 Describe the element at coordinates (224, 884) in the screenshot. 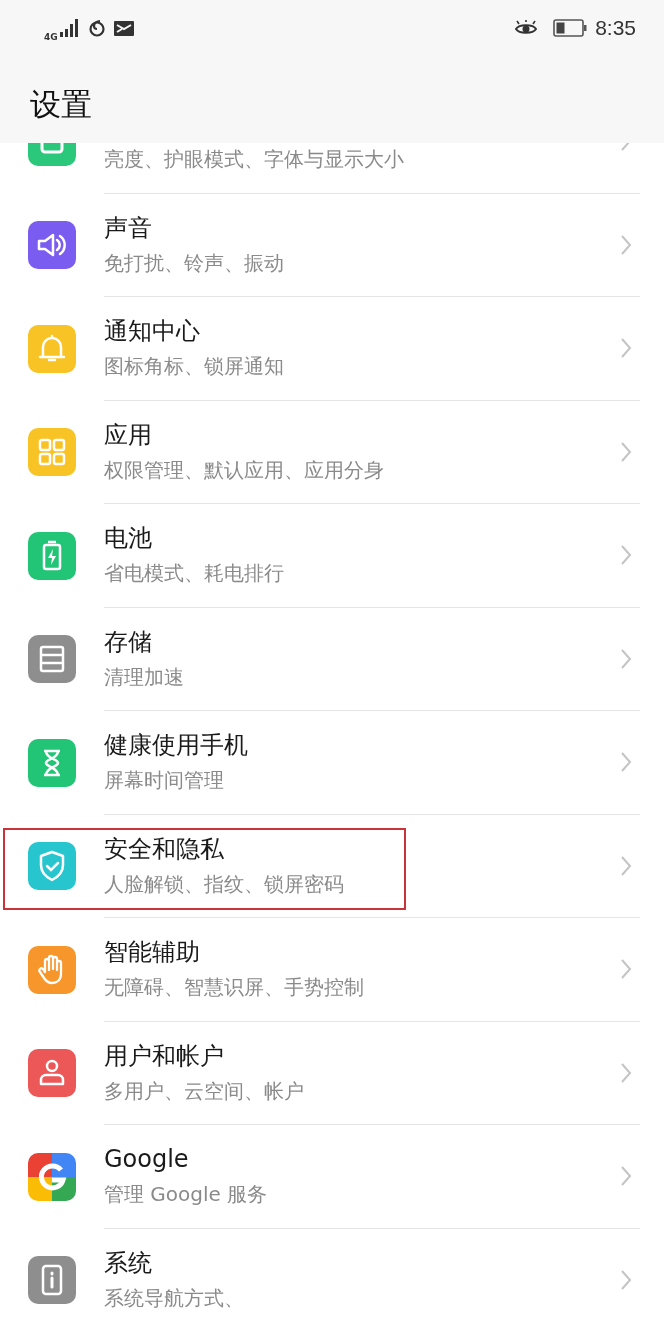

I see `item-subtitle: 人脸解锁、指纹、锁屏密码` at that location.